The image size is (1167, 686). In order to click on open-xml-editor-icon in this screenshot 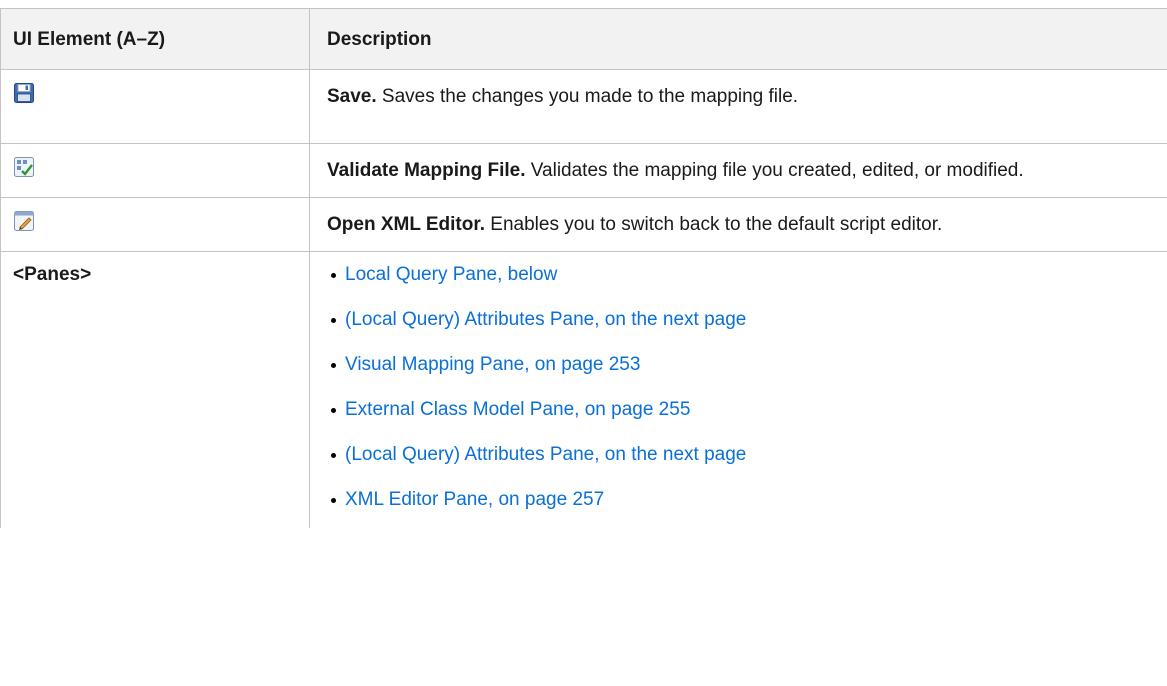, I will do `click(24, 221)`.